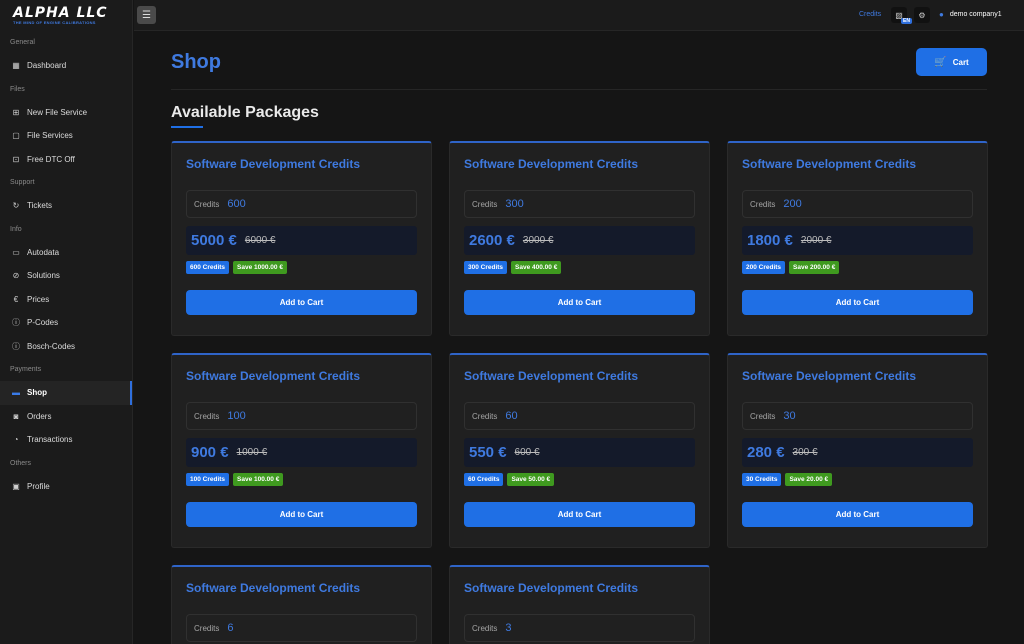 The height and width of the screenshot is (644, 1024). Describe the element at coordinates (857, 452) in the screenshot. I see `price-box: 280 € 300 €` at that location.